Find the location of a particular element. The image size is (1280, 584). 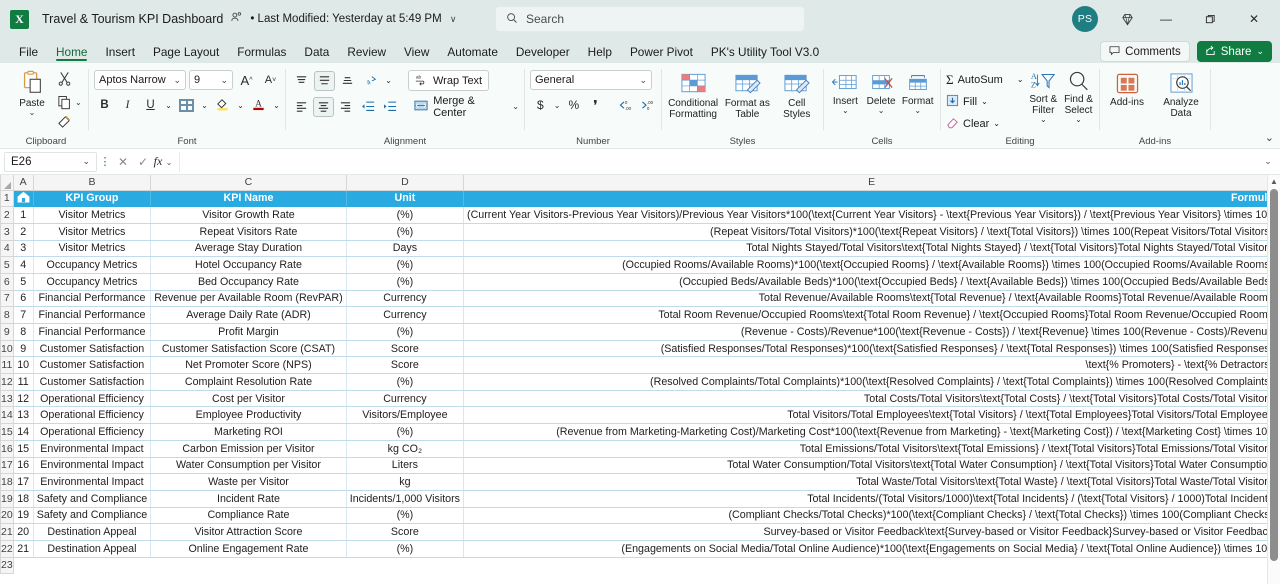

cell-b5: Occupancy Metrics is located at coordinates (92, 265).